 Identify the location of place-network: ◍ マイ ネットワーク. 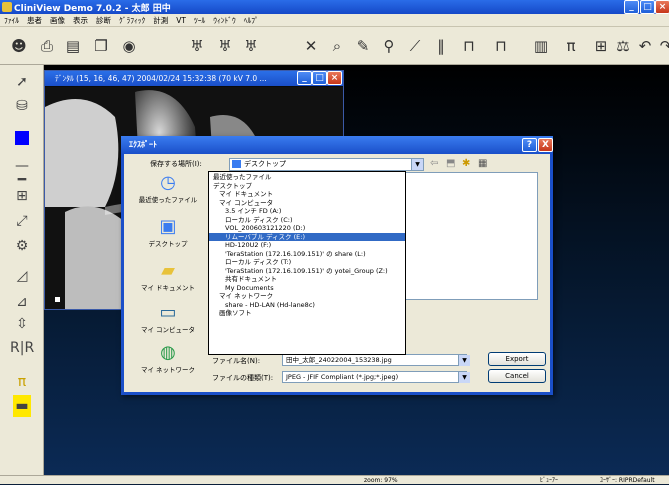
(168, 358).